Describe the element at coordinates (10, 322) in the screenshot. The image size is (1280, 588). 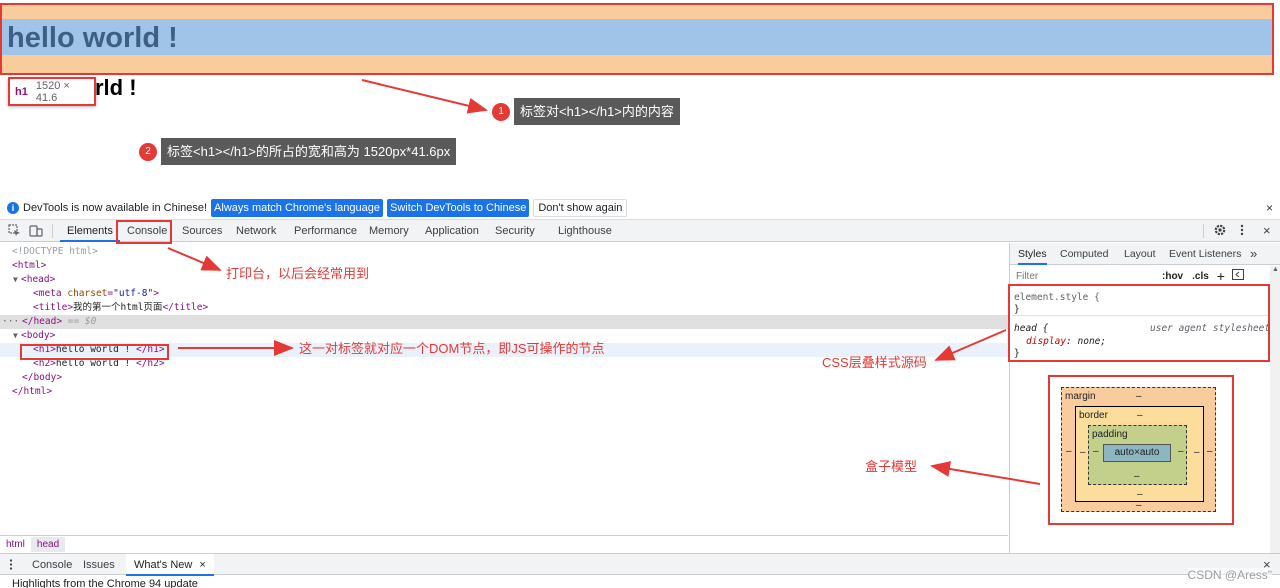
I see `ellipsis-icon: ···` at that location.